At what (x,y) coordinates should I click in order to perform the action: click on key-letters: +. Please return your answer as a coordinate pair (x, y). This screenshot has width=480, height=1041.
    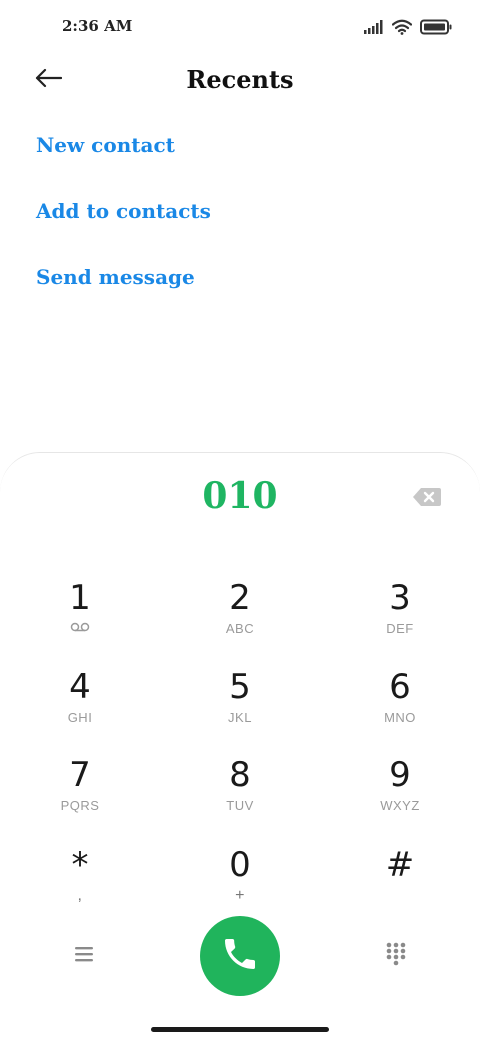
    Looking at the image, I should click on (240, 895).